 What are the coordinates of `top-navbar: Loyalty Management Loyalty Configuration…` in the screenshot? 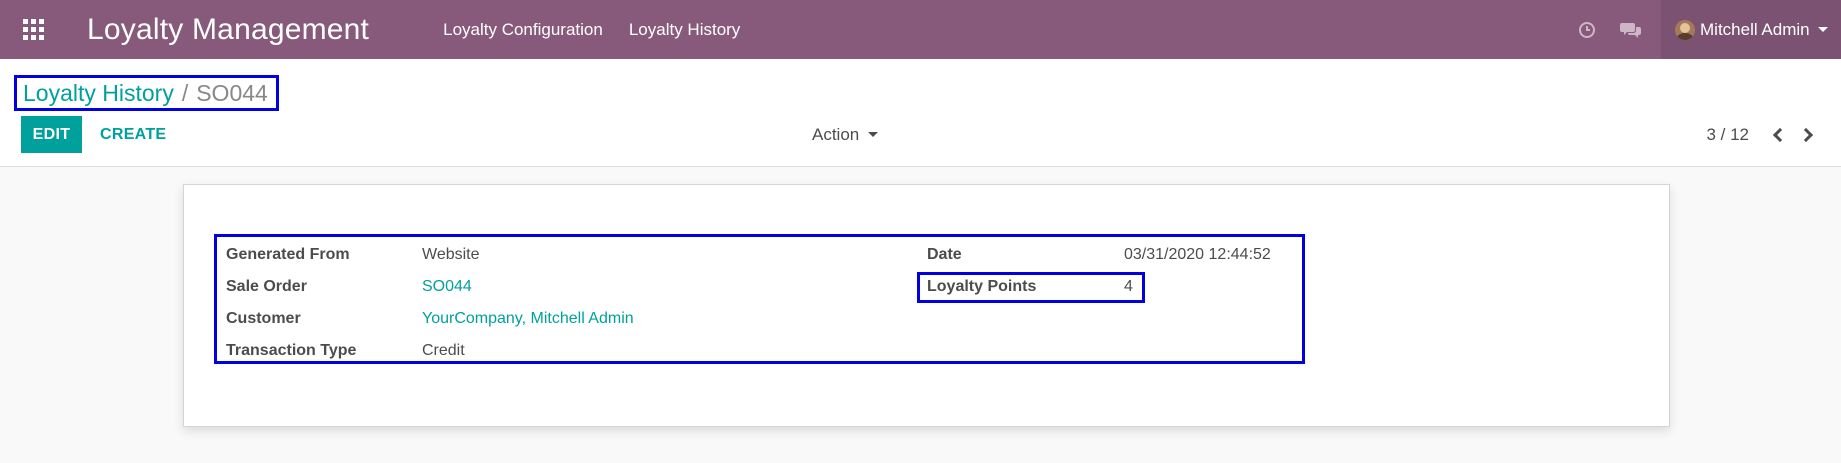 It's located at (920, 29).